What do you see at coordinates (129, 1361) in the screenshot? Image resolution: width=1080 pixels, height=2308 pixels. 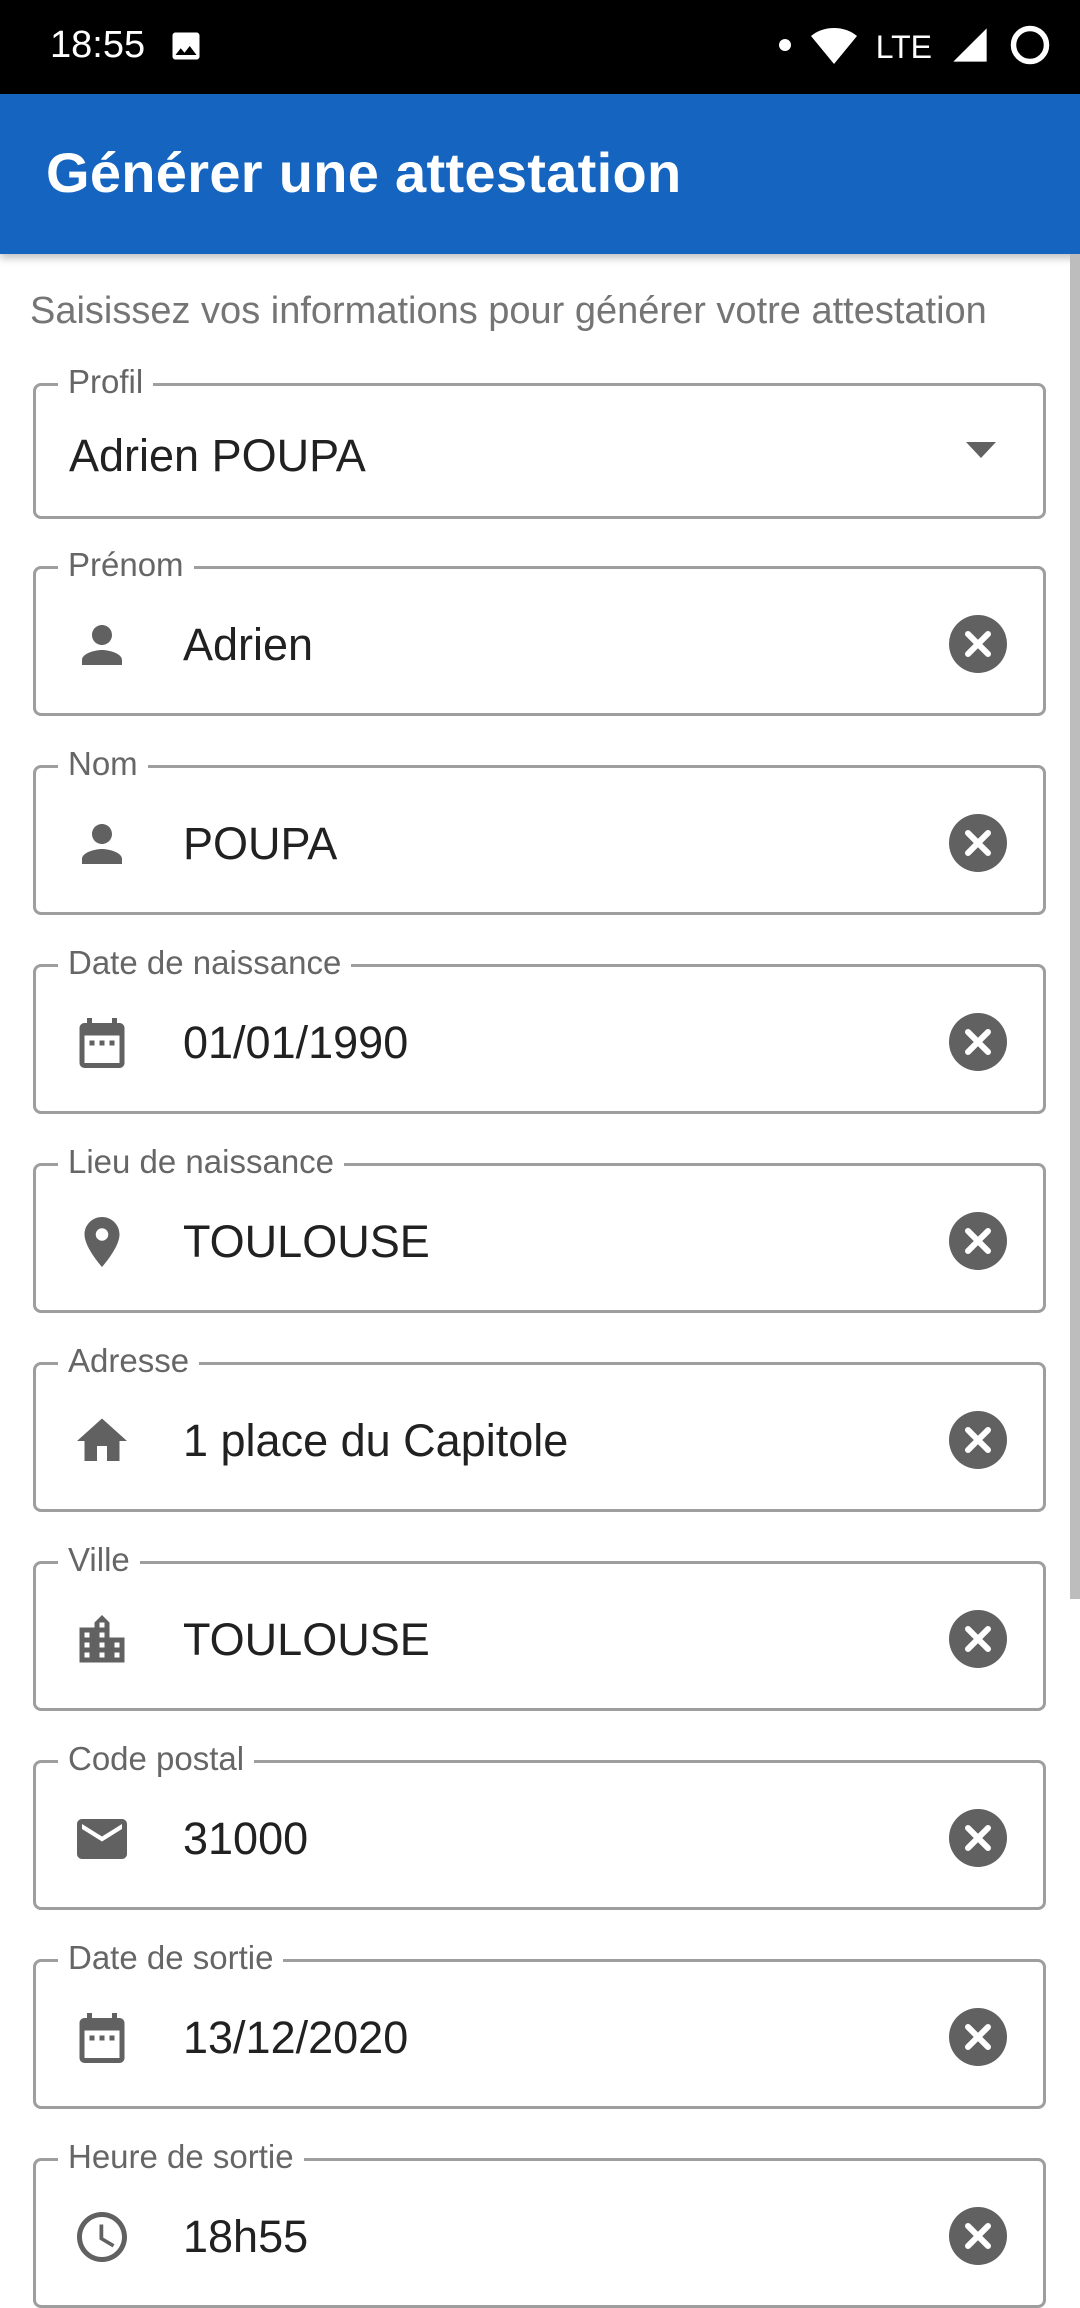 I see `address-label: Adresse` at bounding box center [129, 1361].